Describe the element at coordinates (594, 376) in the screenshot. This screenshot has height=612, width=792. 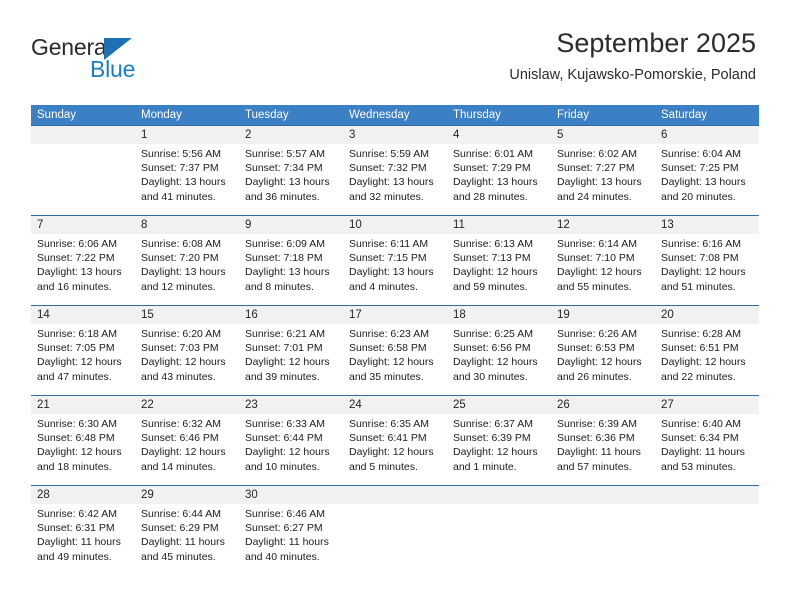
I see `daylight-text-line2: and 26 minutes.` at that location.